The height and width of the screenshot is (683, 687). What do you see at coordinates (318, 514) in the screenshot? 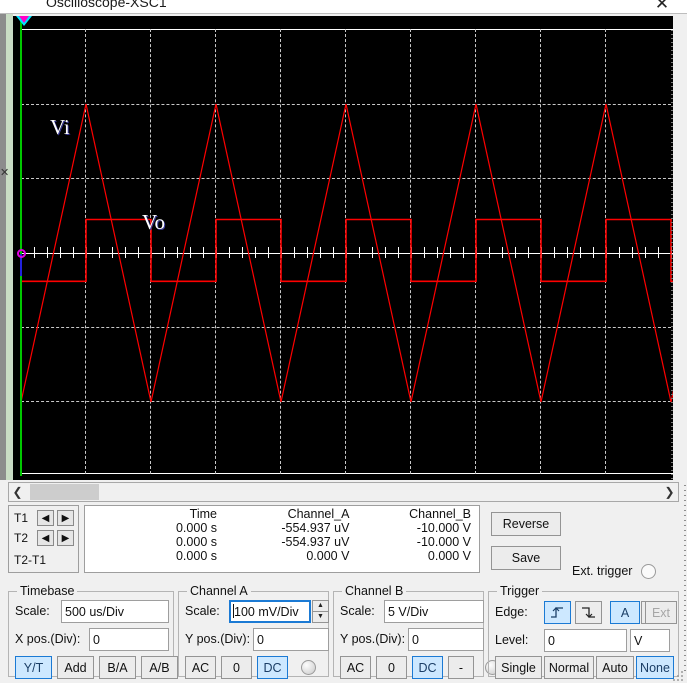
I see `readout-header-channel-a: Channel_A` at bounding box center [318, 514].